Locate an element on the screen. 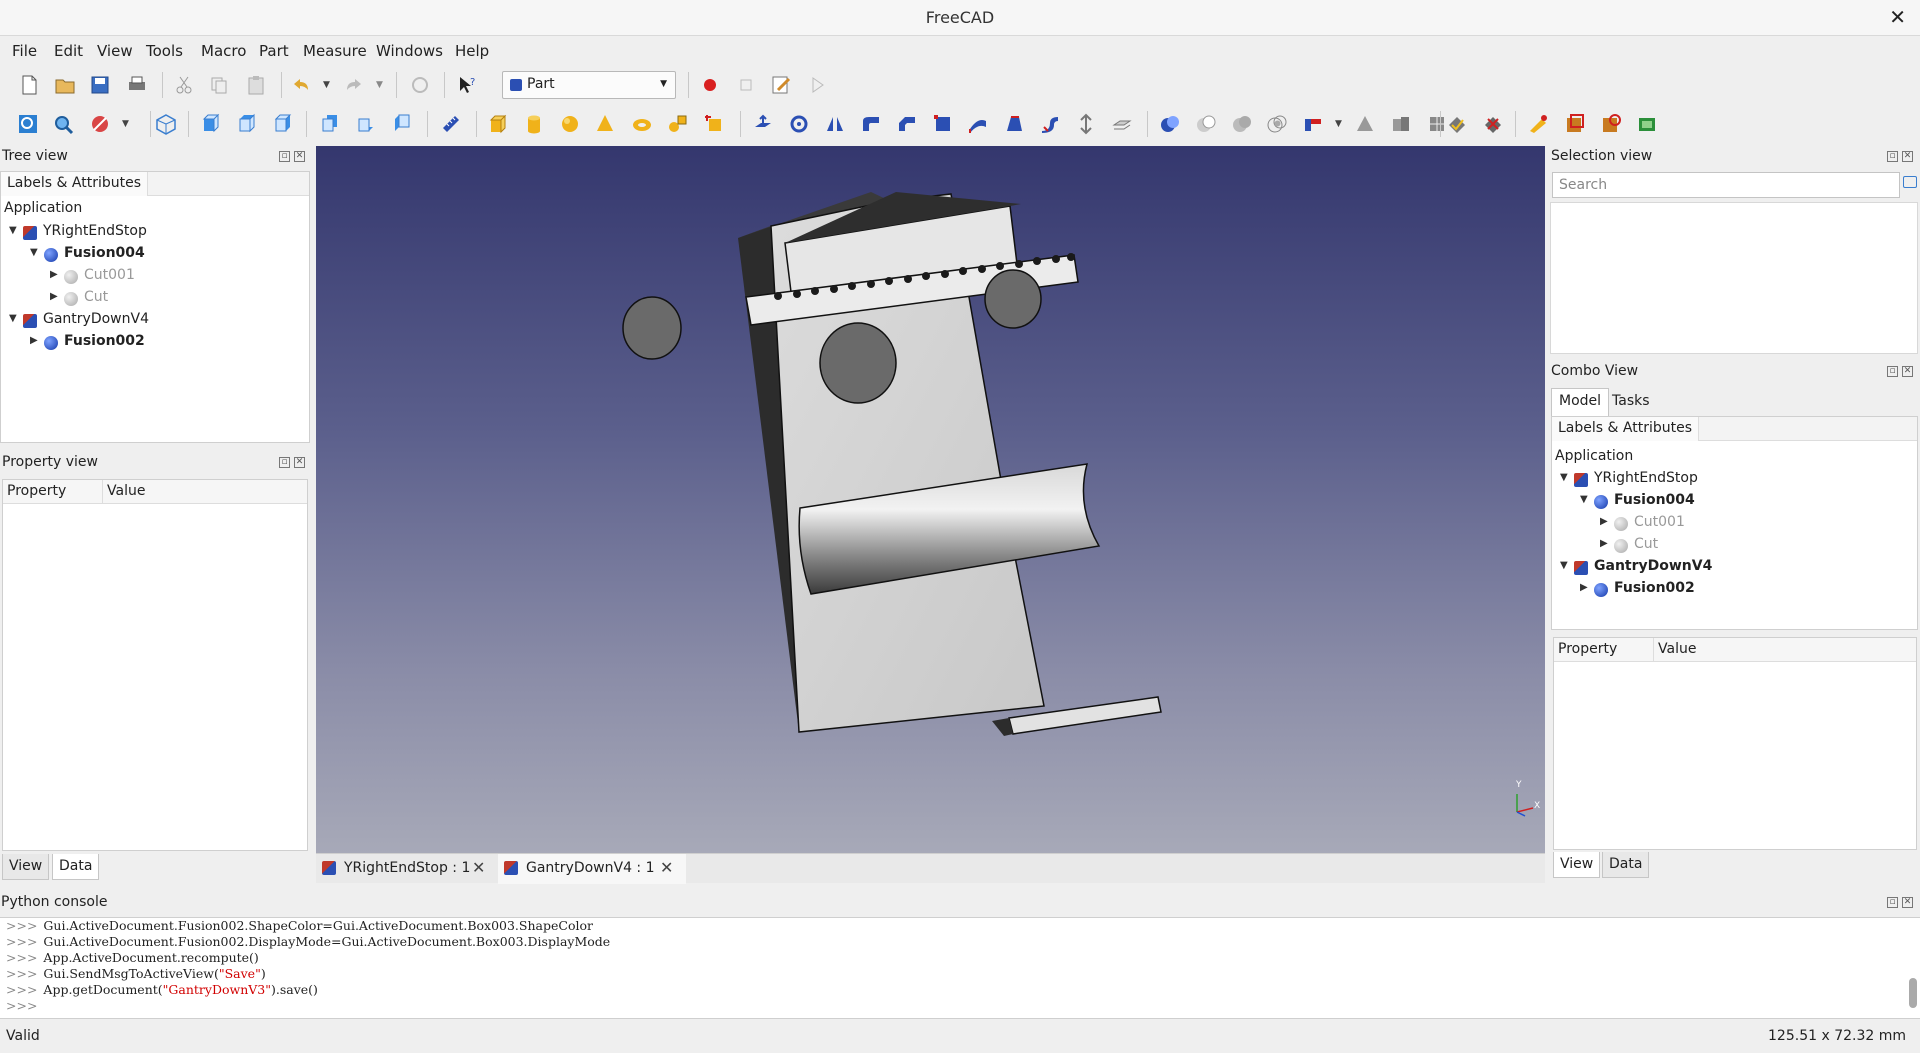 This screenshot has height=1053, width=1920. selection-view-dock-buttons: ▫ ✕ is located at coordinates (1898, 156).